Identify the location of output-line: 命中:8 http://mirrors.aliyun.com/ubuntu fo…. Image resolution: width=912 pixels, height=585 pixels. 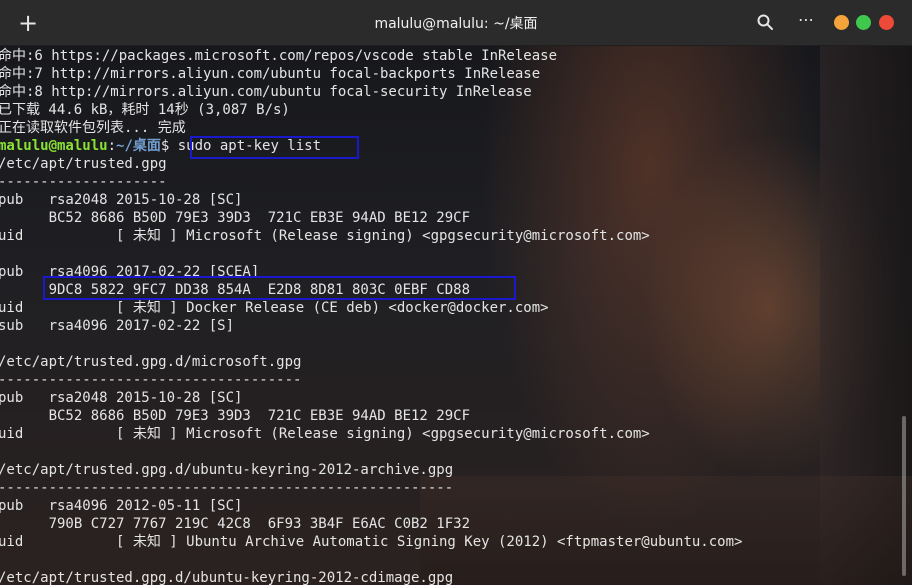
(266, 92).